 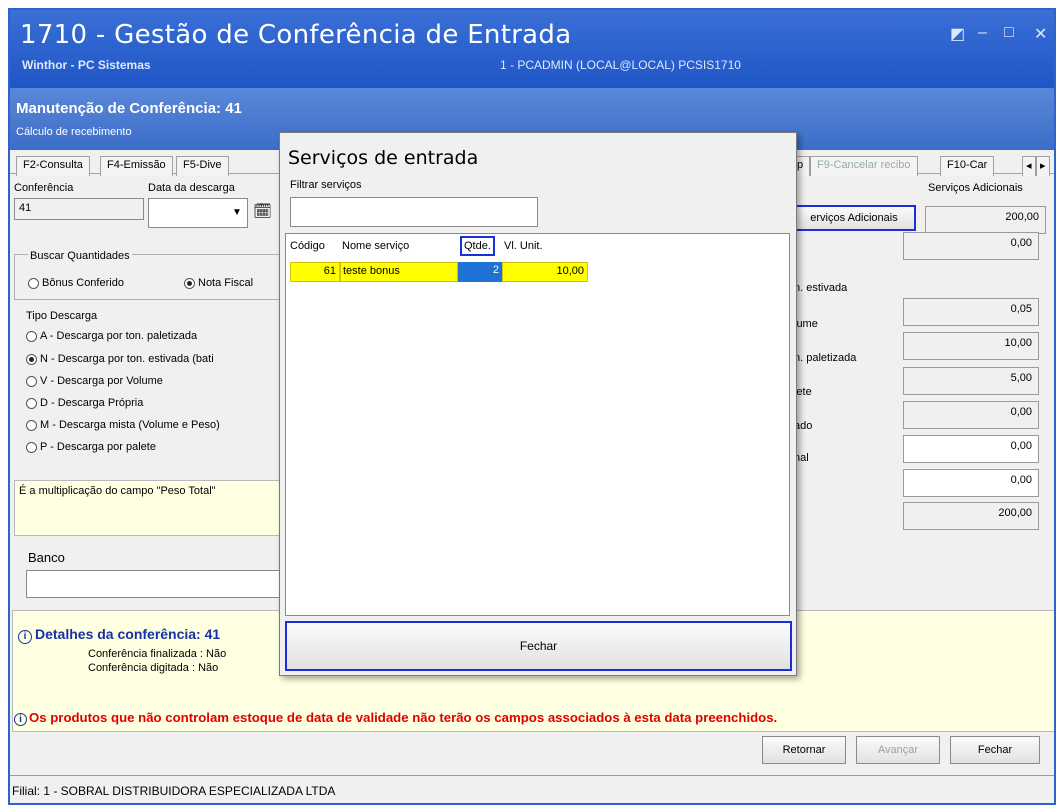 I want to click on retornar-button: Retornar, so click(x=804, y=750).